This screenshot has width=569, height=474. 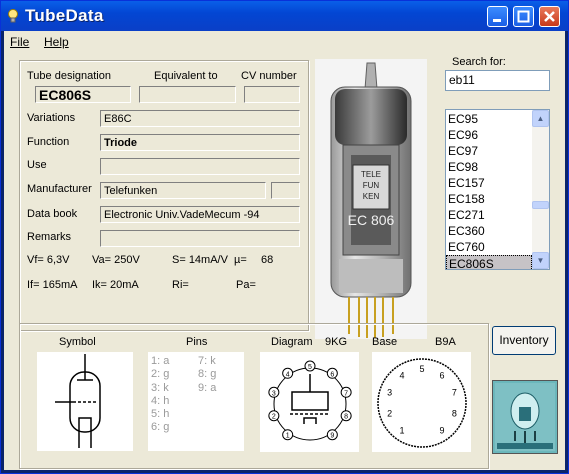 I want to click on tube-designation-label: Tube designation, so click(x=69, y=76).